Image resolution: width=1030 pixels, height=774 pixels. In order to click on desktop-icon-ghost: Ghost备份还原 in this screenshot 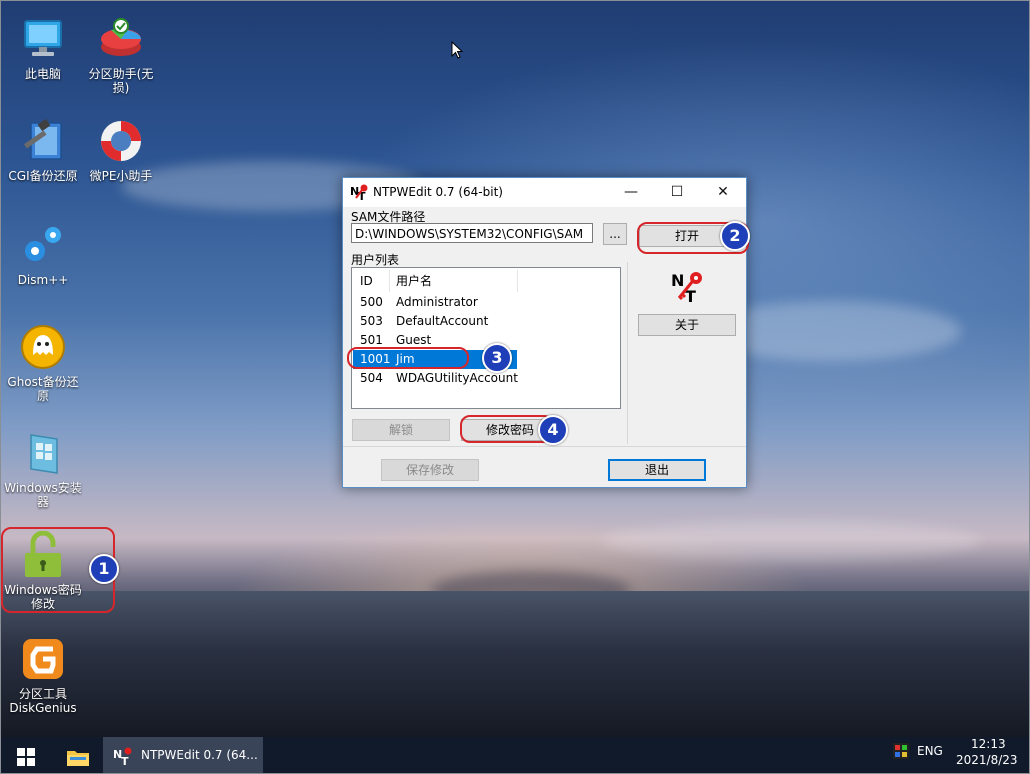, I will do `click(43, 363)`.